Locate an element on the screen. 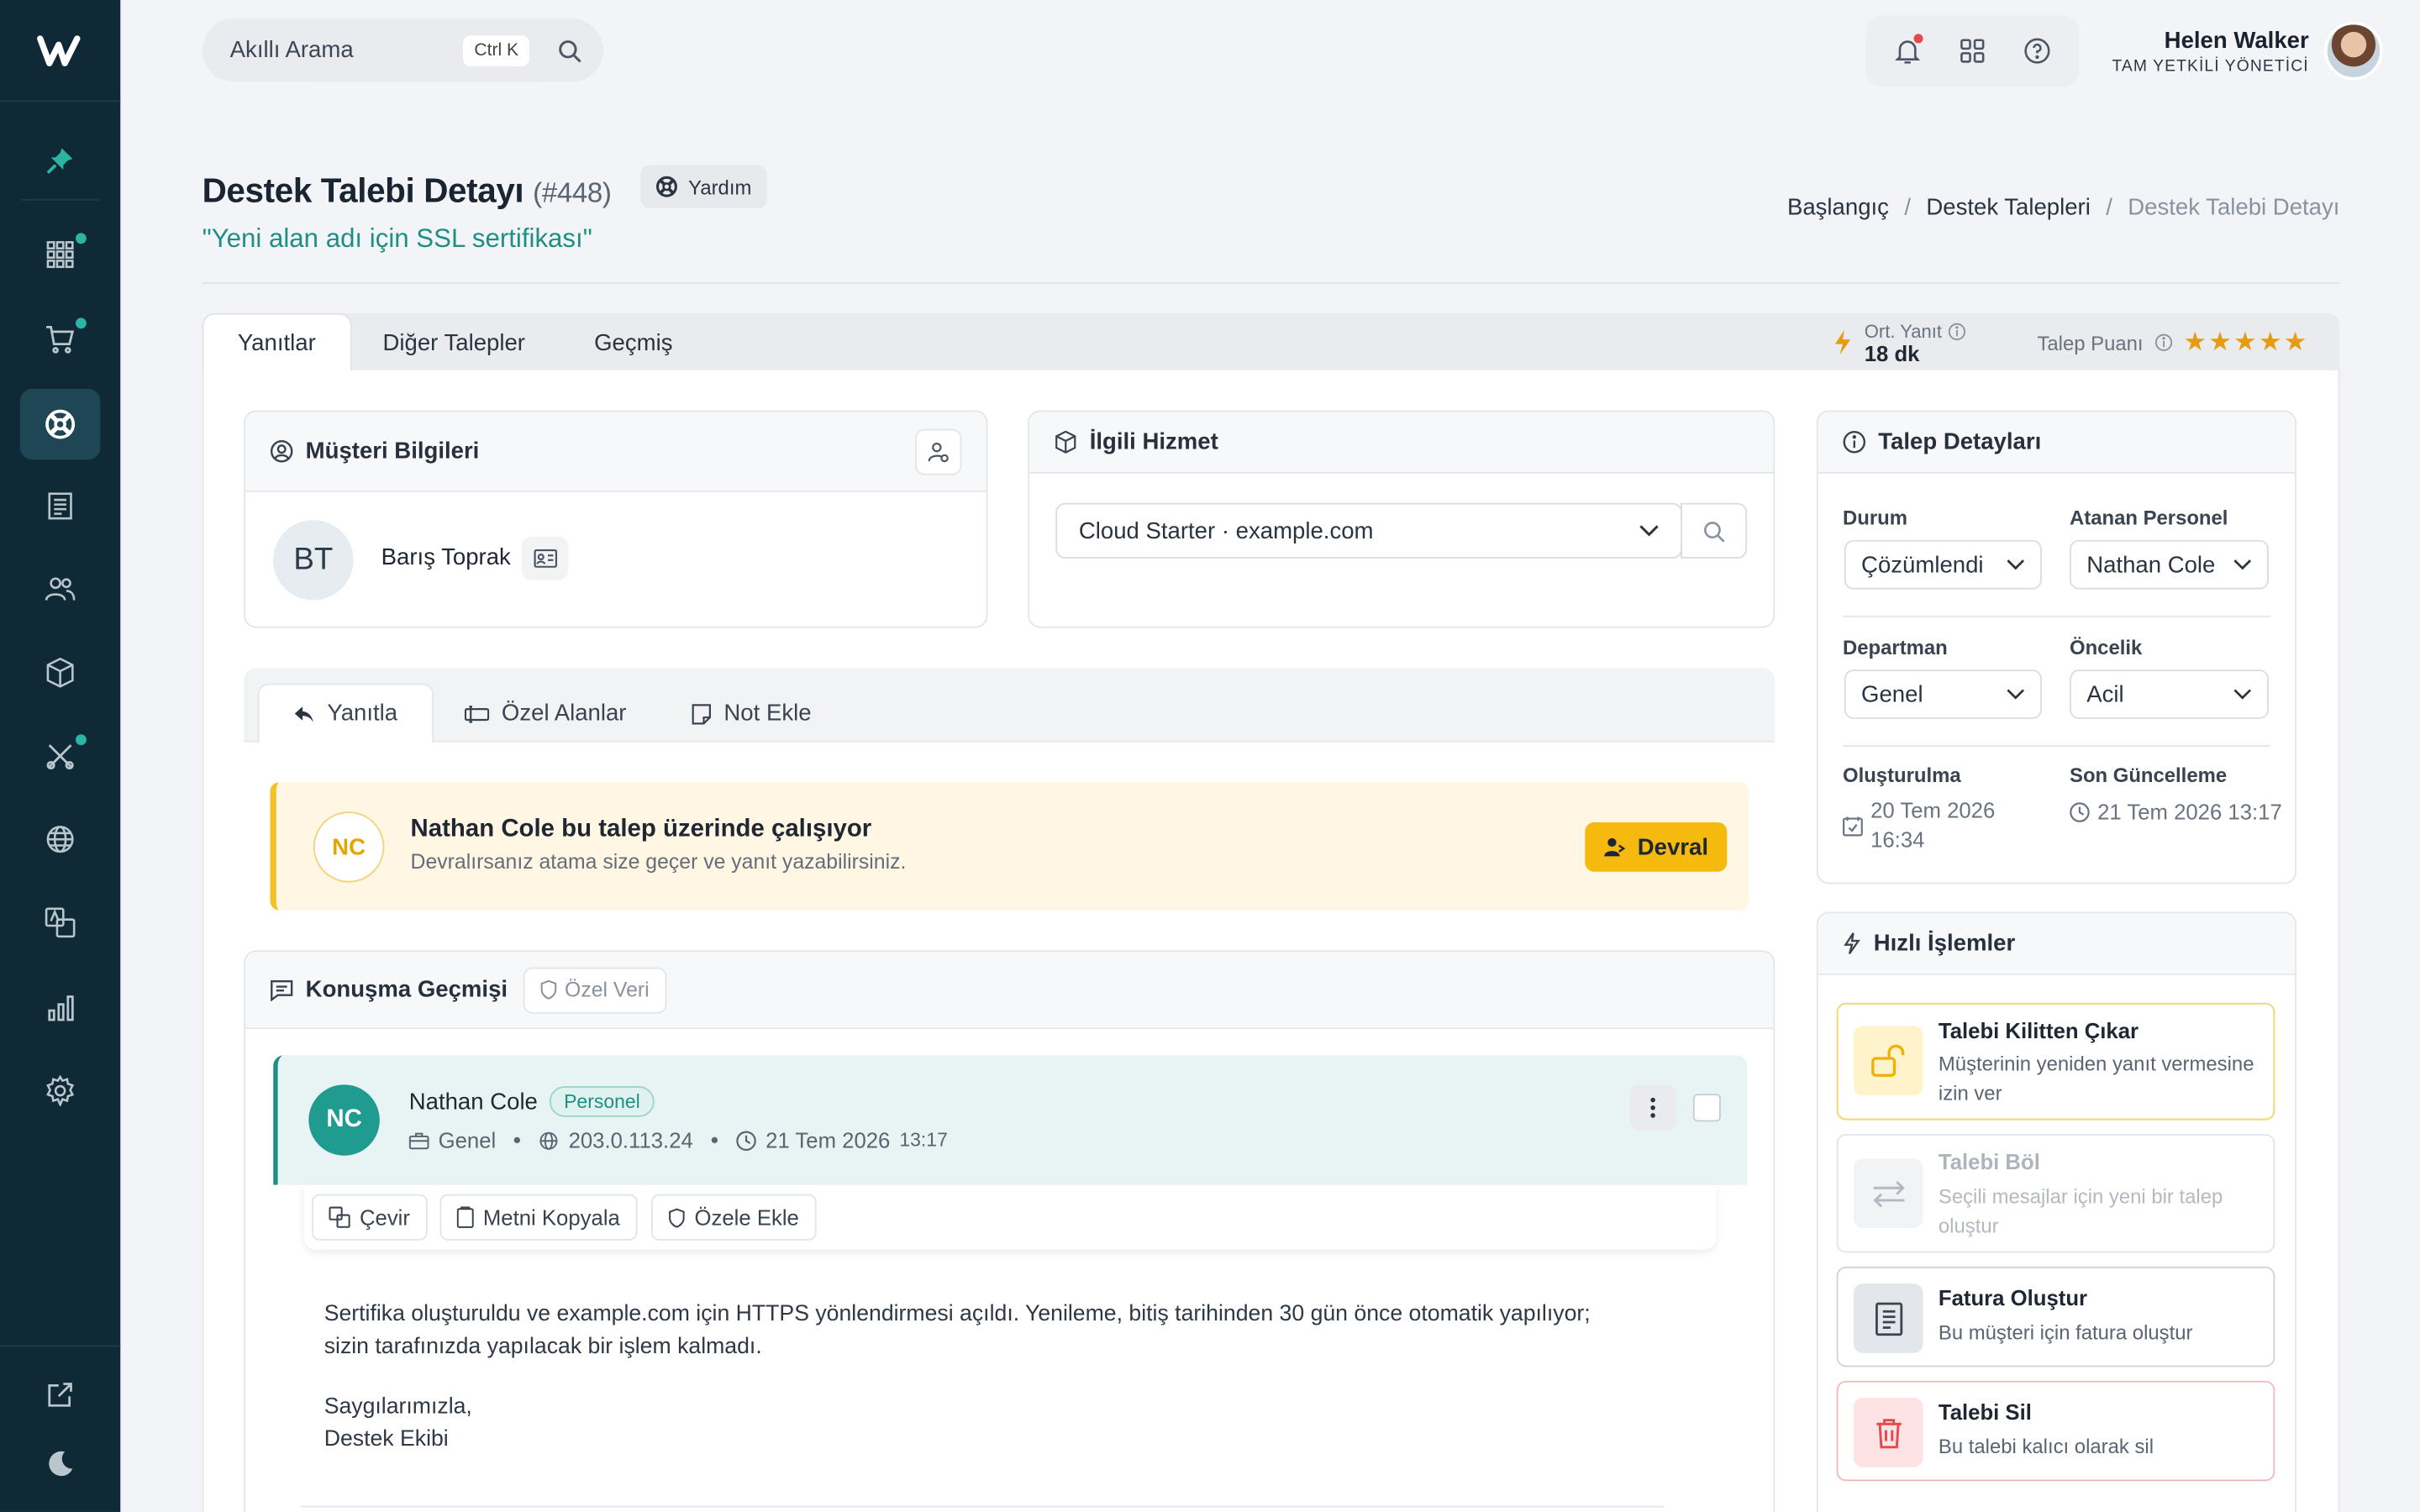 The height and width of the screenshot is (1512, 2420). add-private-label: Özele Ekle is located at coordinates (747, 1217).